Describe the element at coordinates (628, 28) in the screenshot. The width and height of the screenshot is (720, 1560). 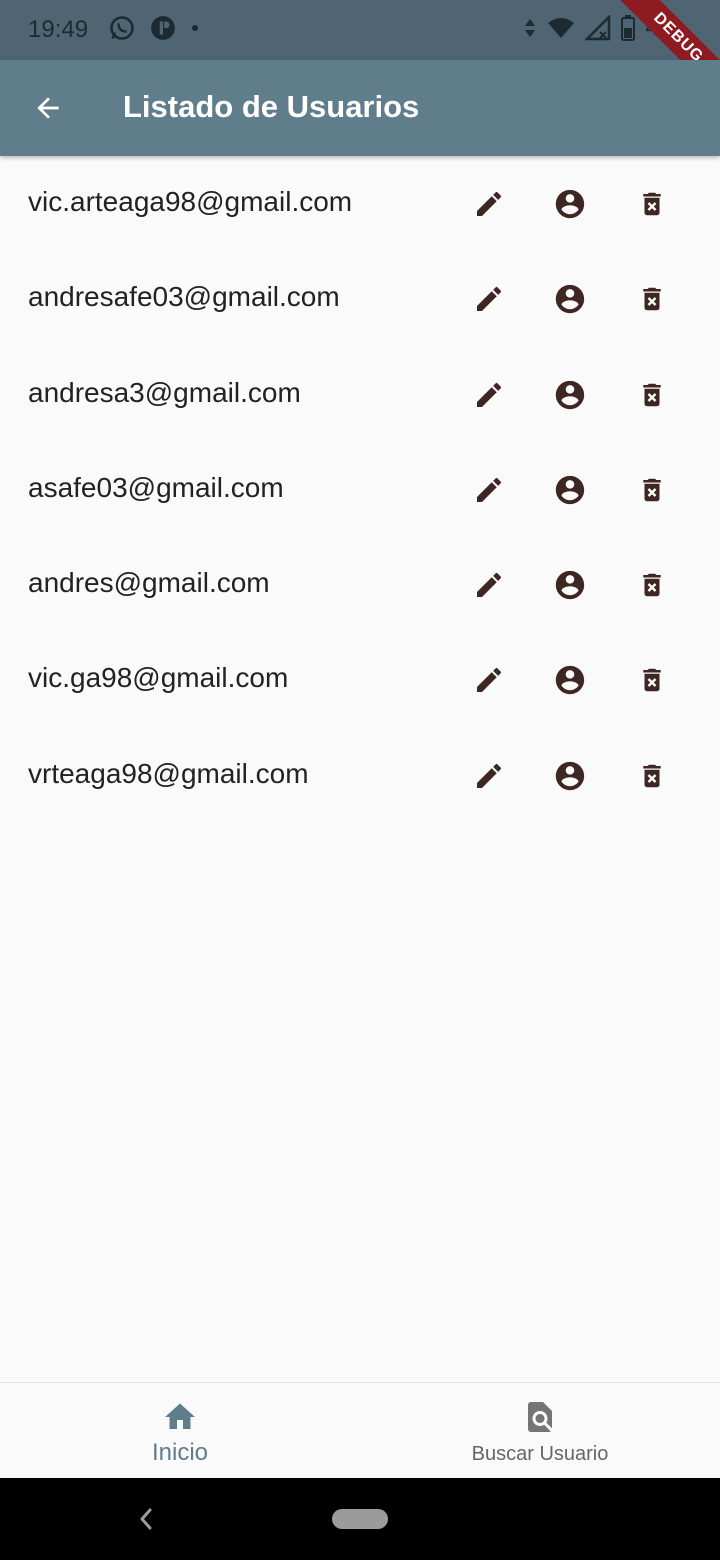
I see `battery-icon` at that location.